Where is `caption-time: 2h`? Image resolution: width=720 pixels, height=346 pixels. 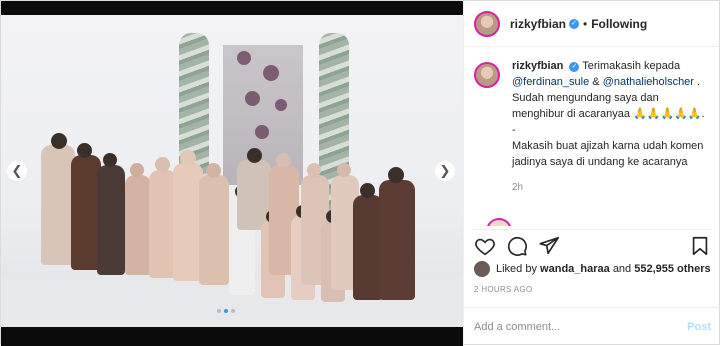
caption-time: 2h is located at coordinates (518, 187).